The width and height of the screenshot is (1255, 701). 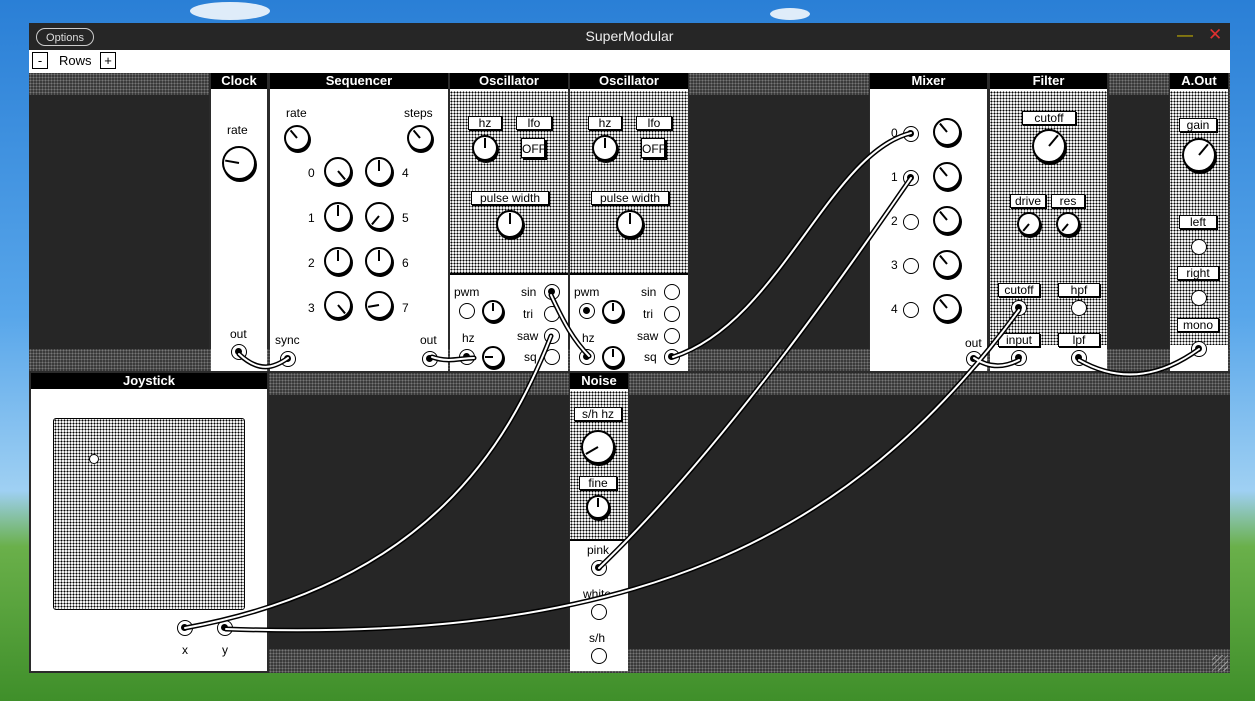 What do you see at coordinates (379, 216) in the screenshot?
I see `step-5-knob` at bounding box center [379, 216].